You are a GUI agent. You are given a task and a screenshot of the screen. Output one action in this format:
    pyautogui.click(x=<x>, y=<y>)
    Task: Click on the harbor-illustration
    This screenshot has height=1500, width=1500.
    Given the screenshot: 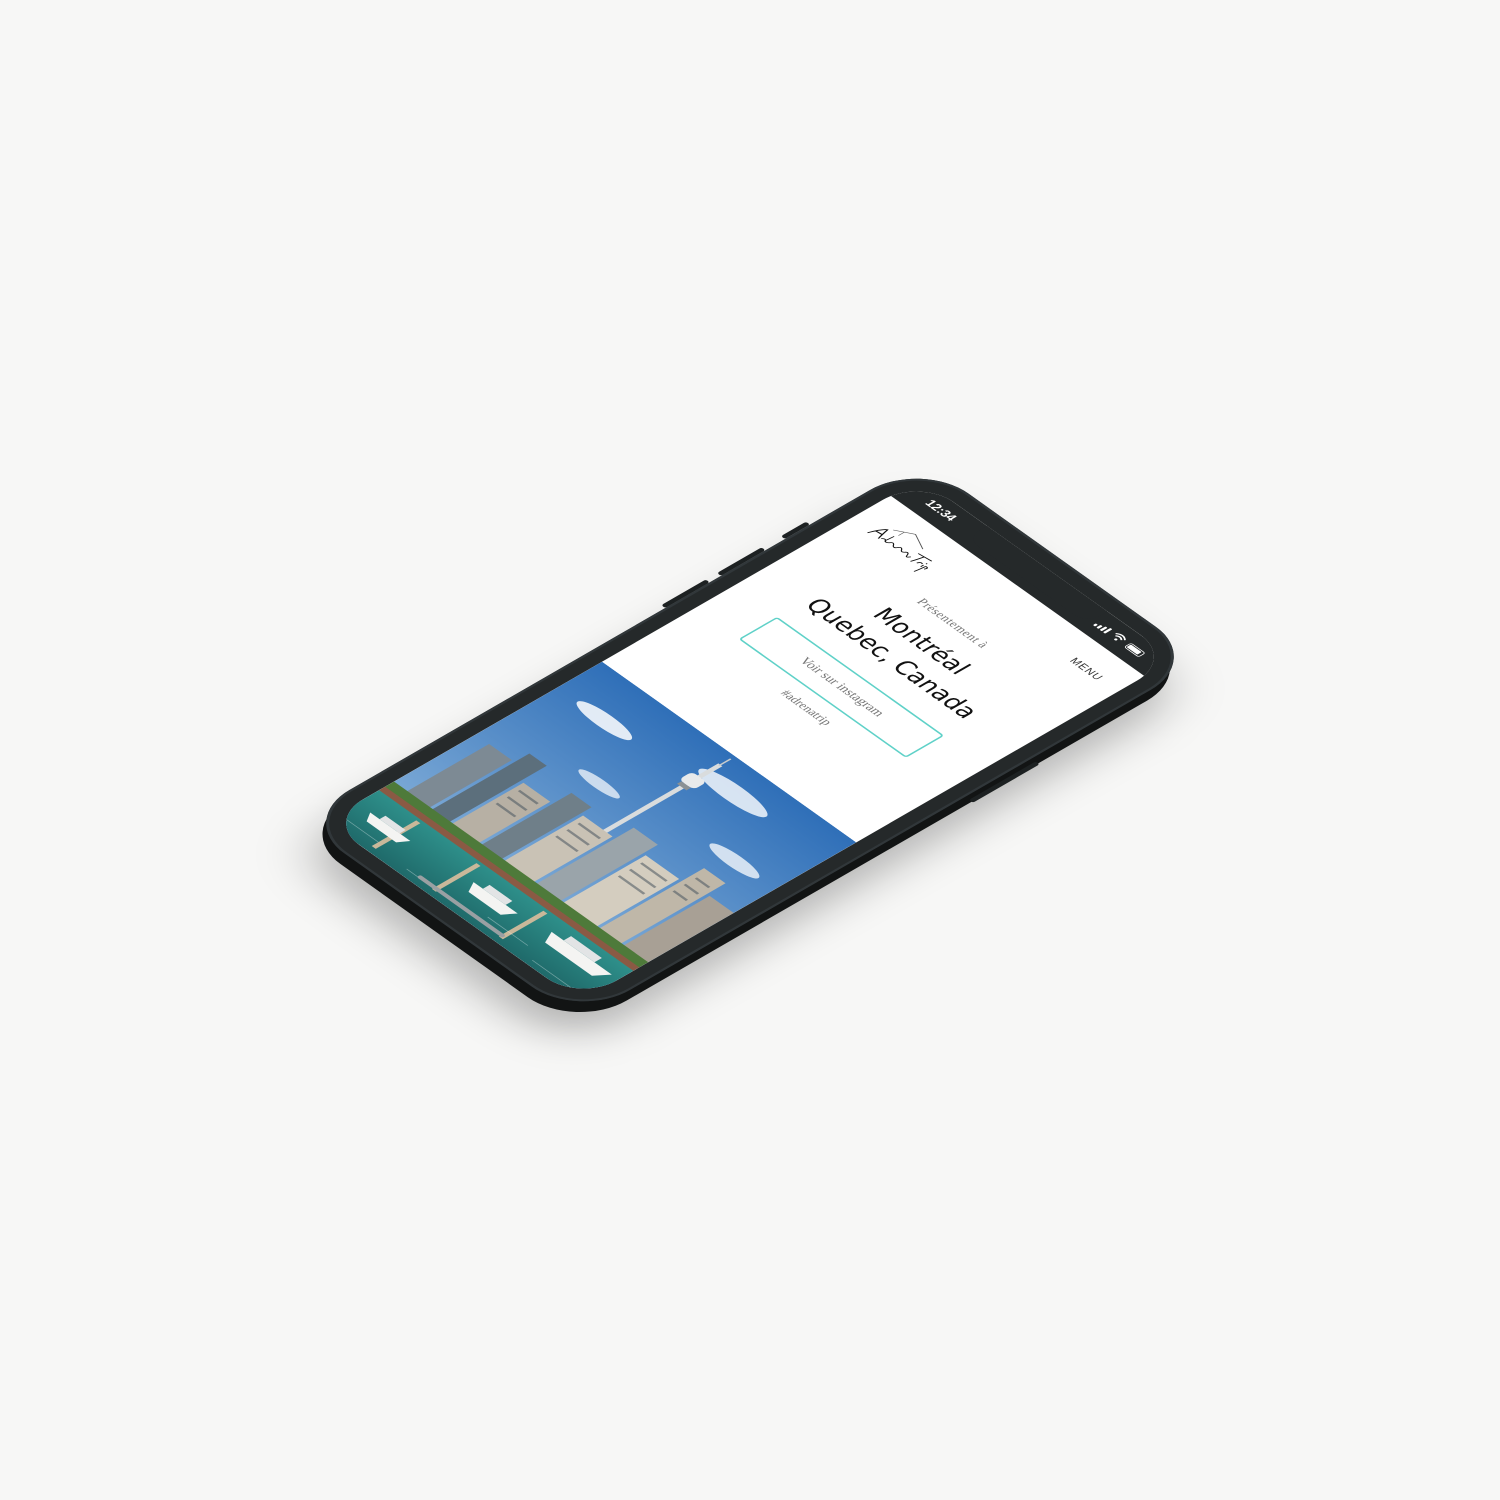 What is the action you would take?
    pyautogui.click(x=591, y=831)
    